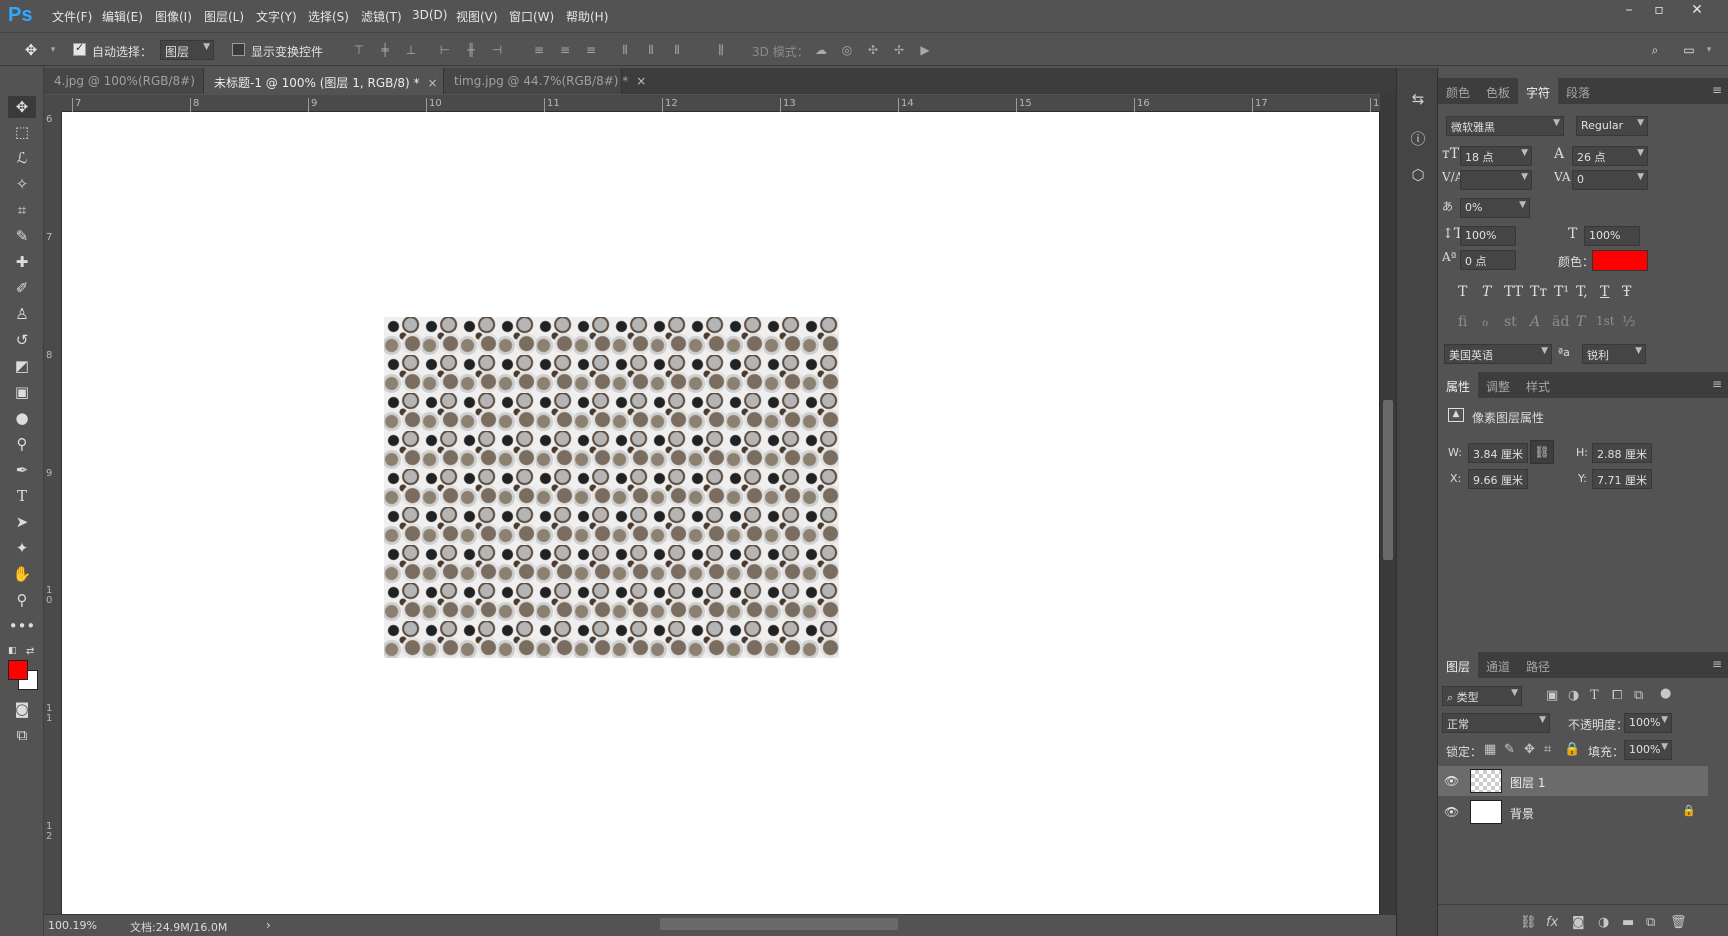 This screenshot has width=1728, height=936. What do you see at coordinates (31, 50) in the screenshot?
I see `move-tool-preset-icon: ✥` at bounding box center [31, 50].